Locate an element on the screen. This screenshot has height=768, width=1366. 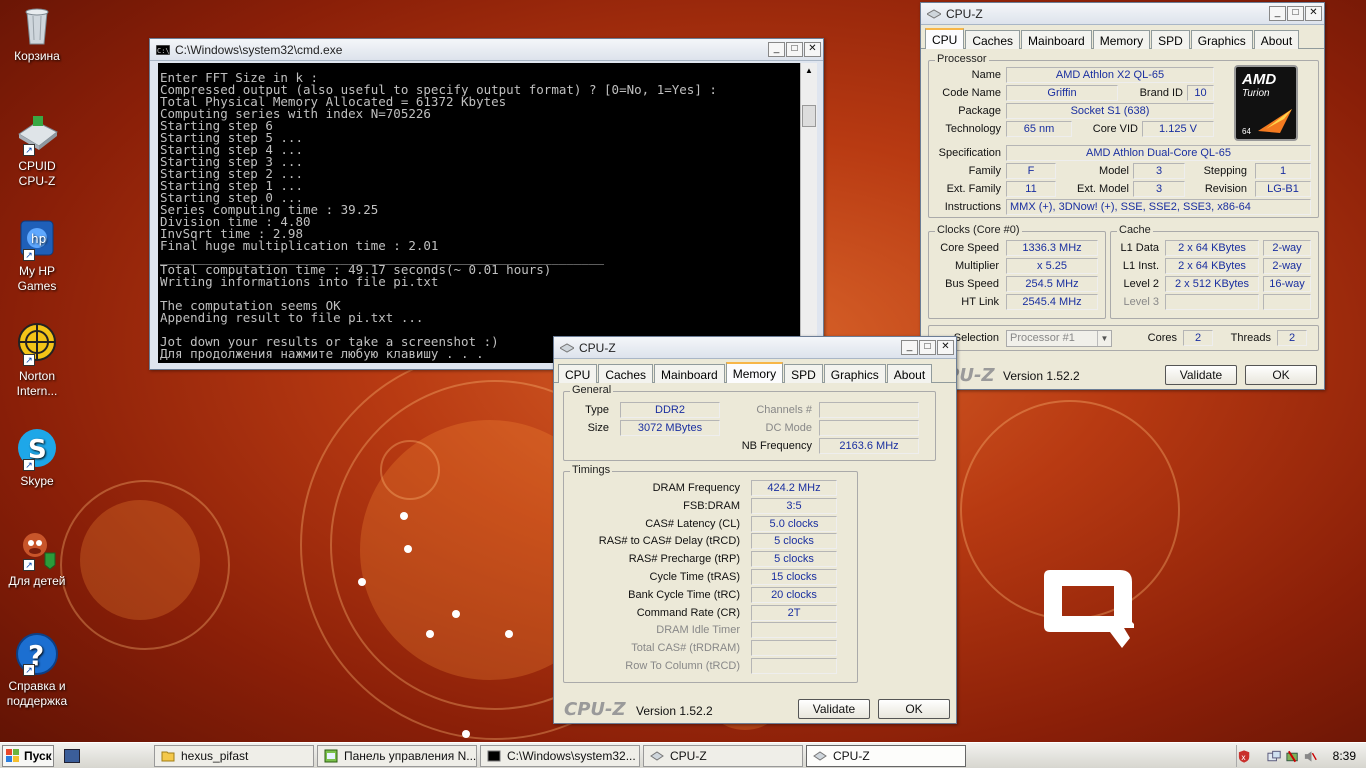
recycle-bin-icon is located at coordinates (37, 24).